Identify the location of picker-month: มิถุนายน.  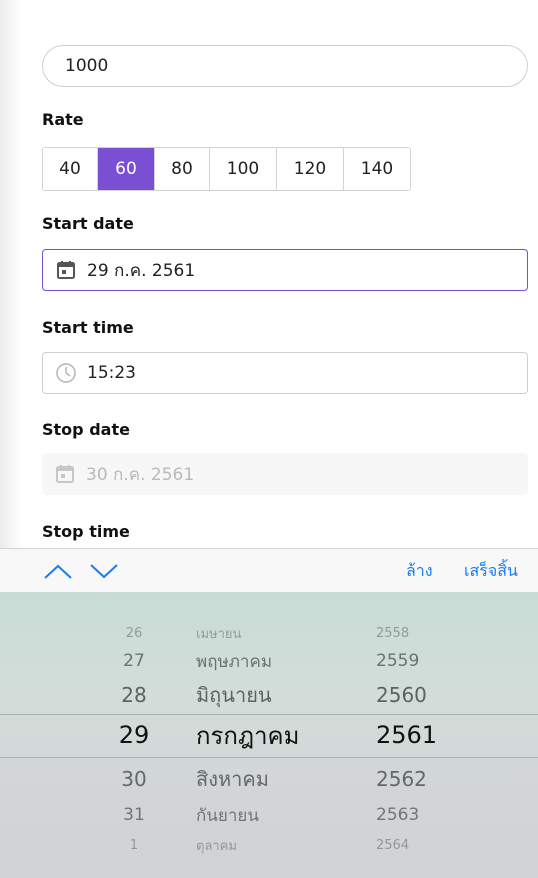
(234, 695).